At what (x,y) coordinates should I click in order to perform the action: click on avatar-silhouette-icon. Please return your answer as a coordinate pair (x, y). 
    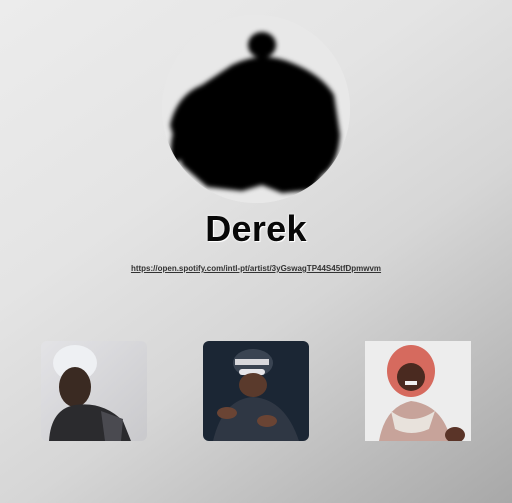
    Looking at the image, I should click on (256, 109).